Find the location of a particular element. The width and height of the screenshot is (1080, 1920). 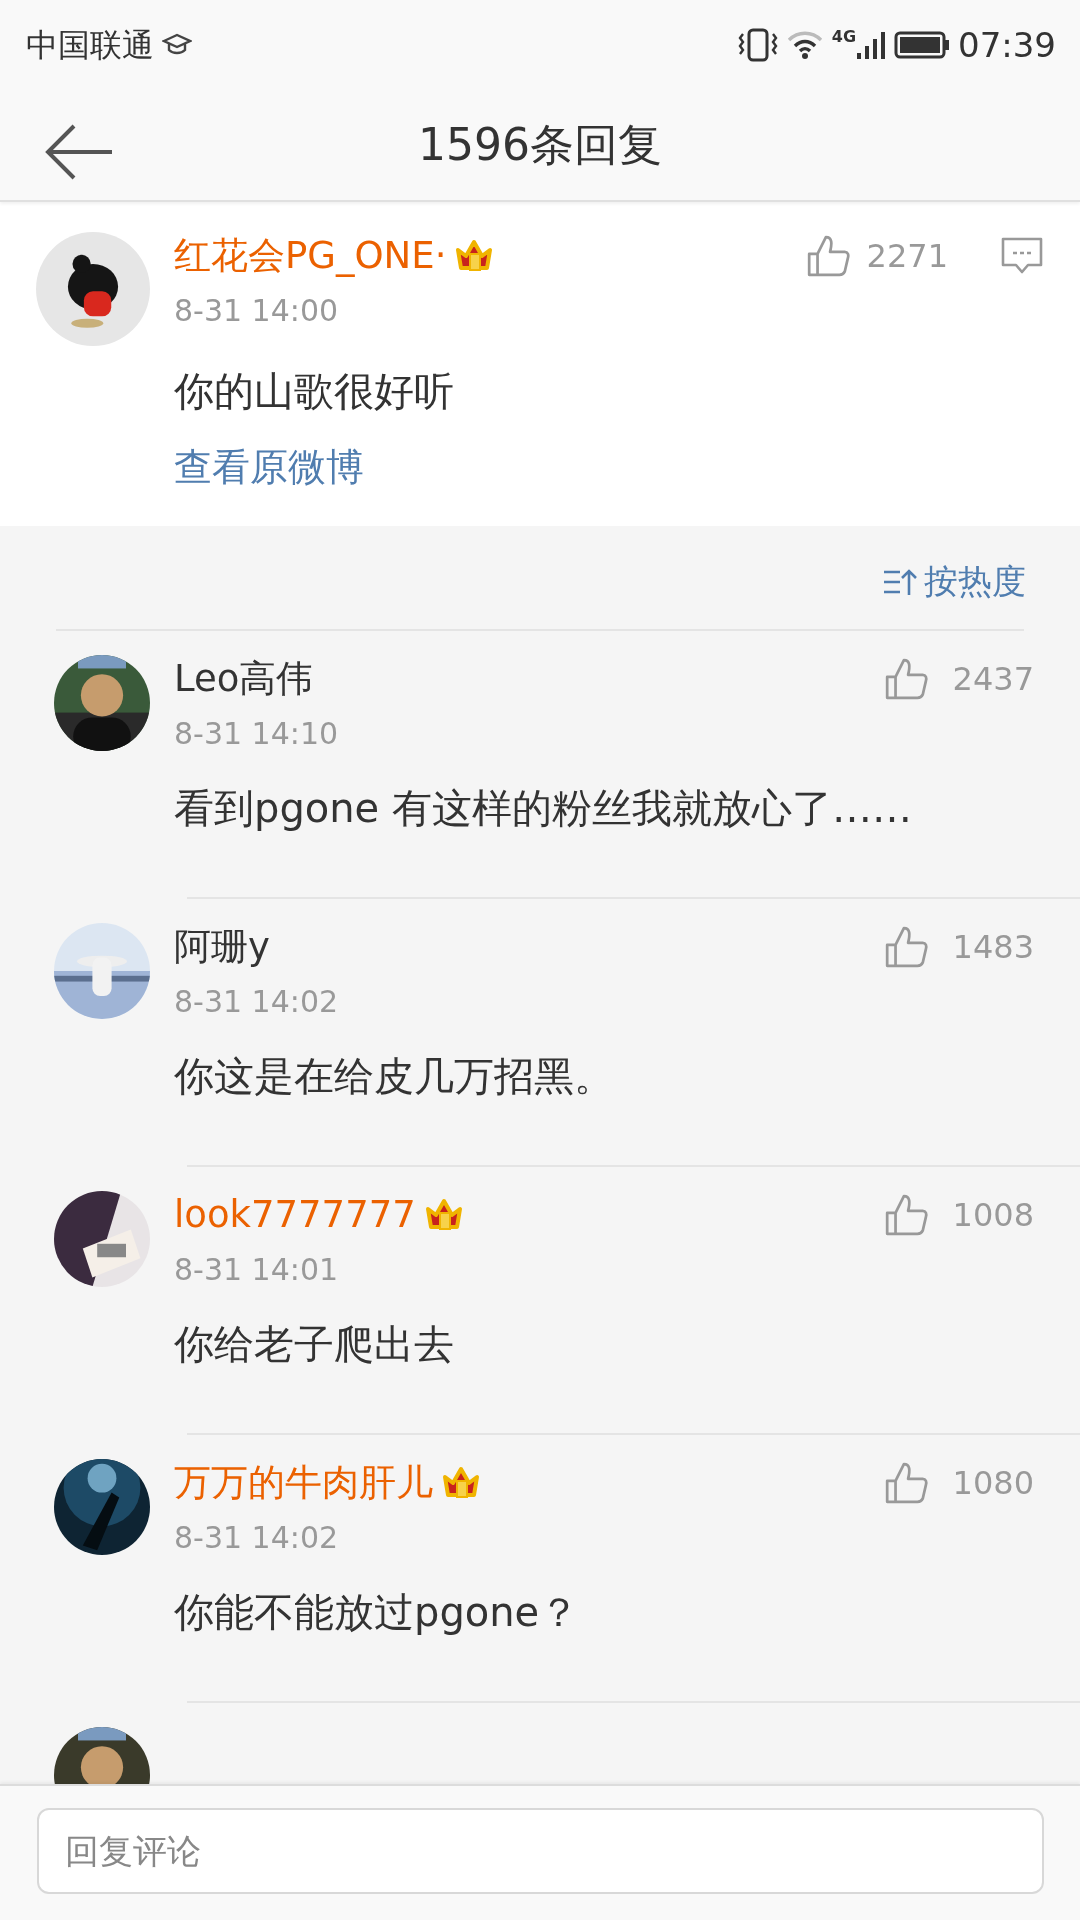

reply-input: 回复评论 is located at coordinates (540, 1851).